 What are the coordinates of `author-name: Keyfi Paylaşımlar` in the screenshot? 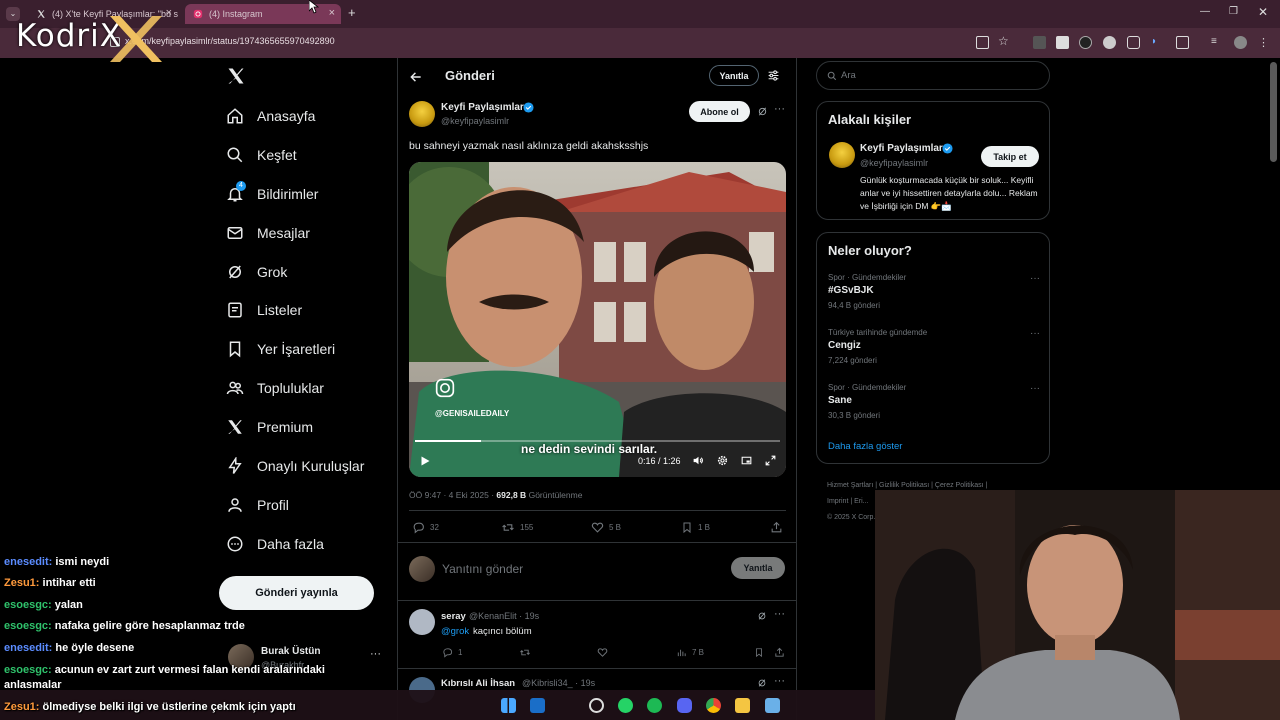 It's located at (482, 107).